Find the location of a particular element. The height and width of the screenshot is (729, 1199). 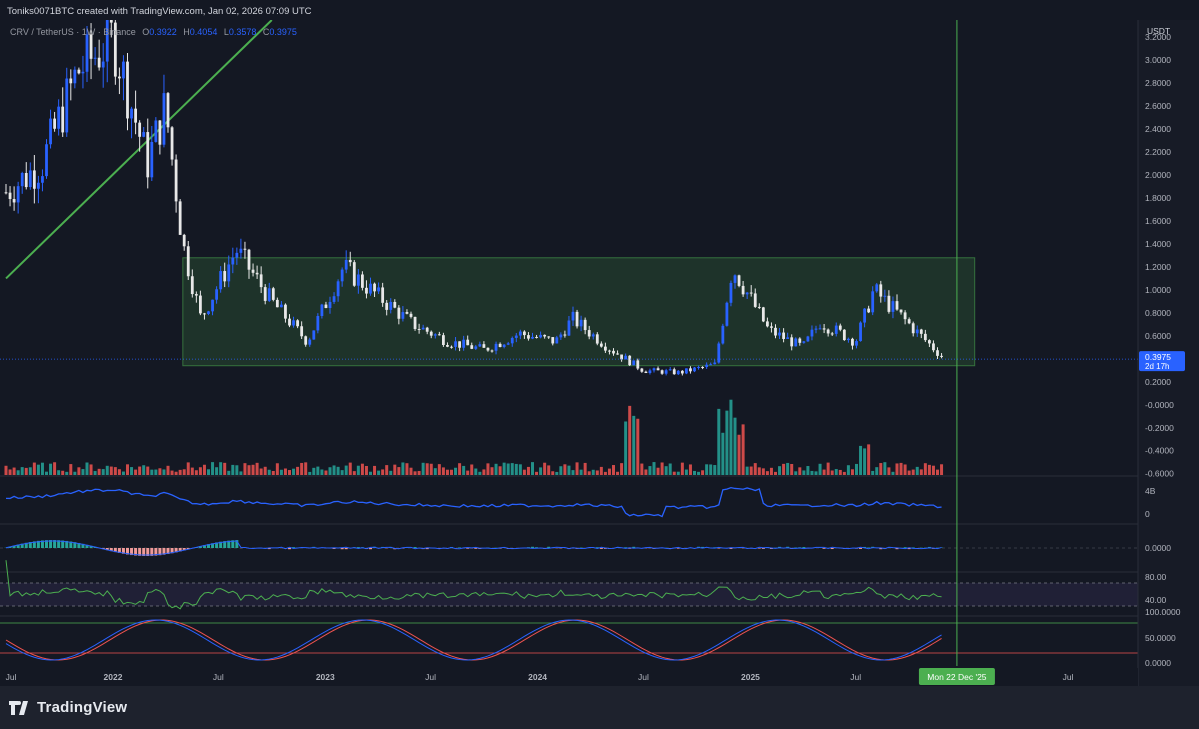

y-tick-label: -0.0000 is located at coordinates (1159, 405).